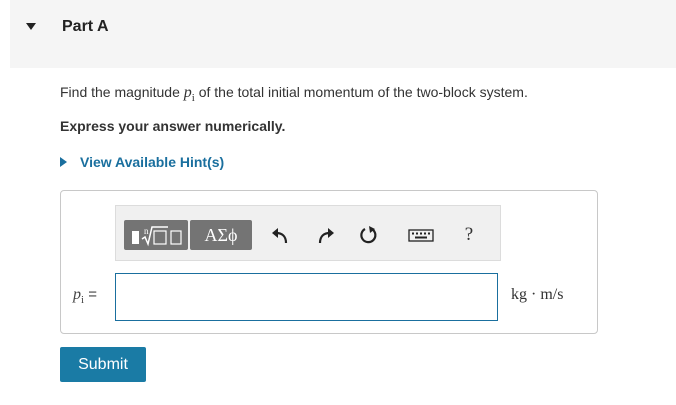 This screenshot has height=405, width=676. I want to click on templates-button: n, so click(156, 235).